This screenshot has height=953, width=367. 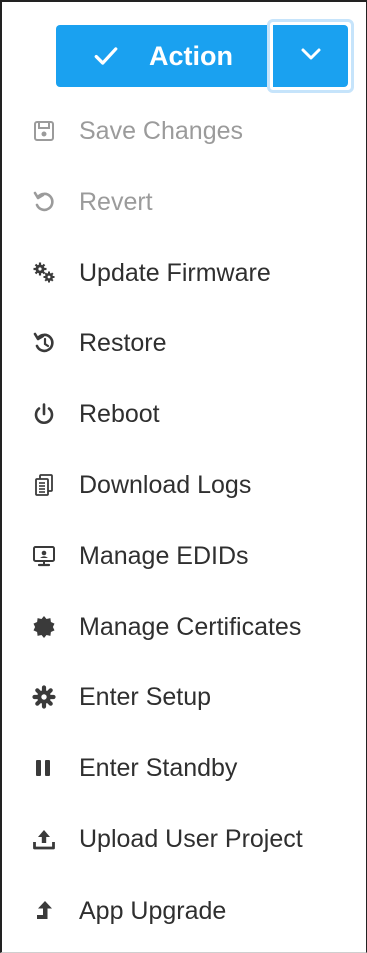 I want to click on save-icon, so click(x=44, y=131).